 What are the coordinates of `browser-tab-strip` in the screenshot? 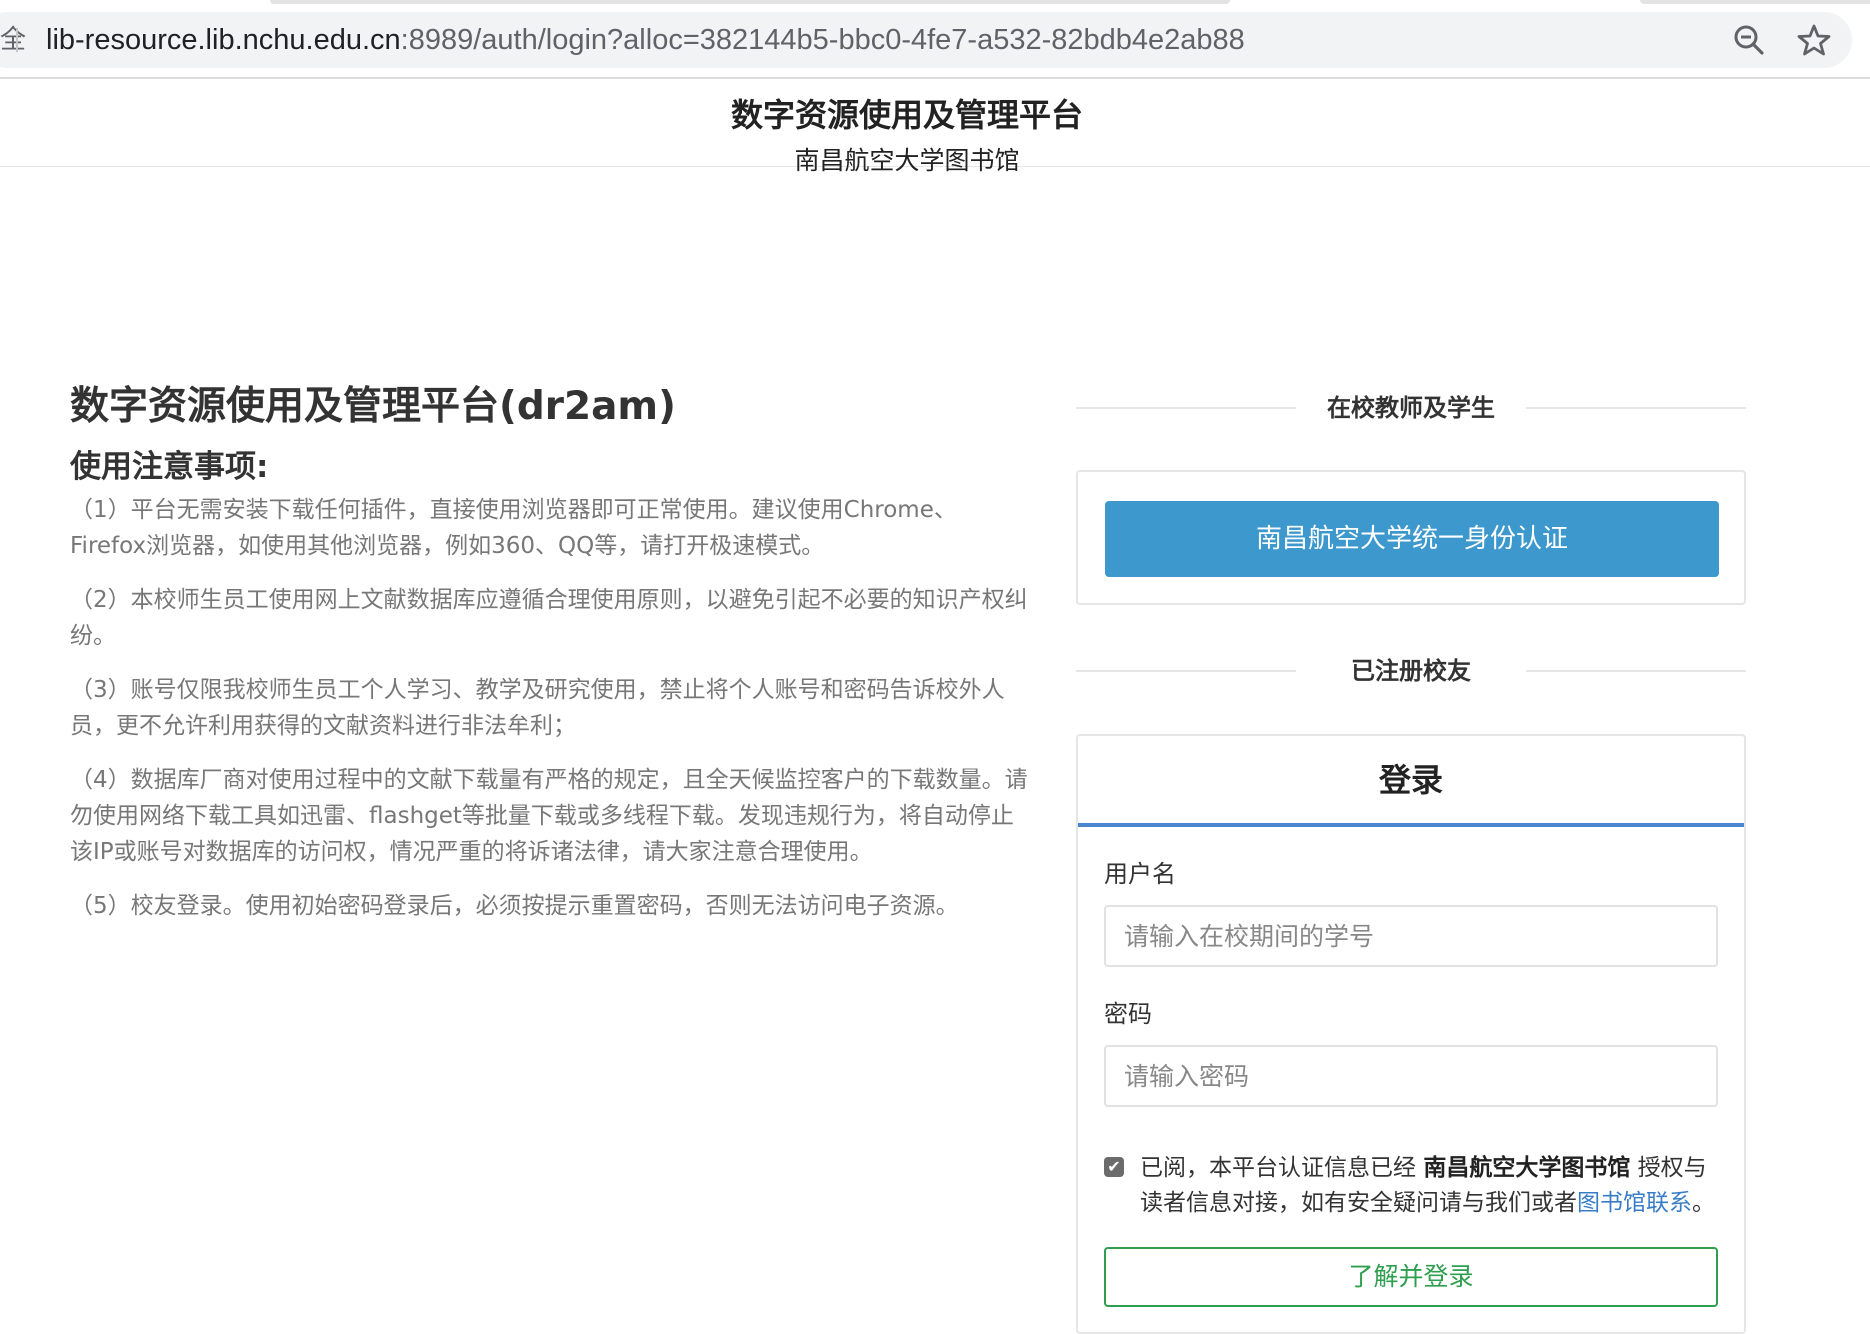 It's located at (750, 2).